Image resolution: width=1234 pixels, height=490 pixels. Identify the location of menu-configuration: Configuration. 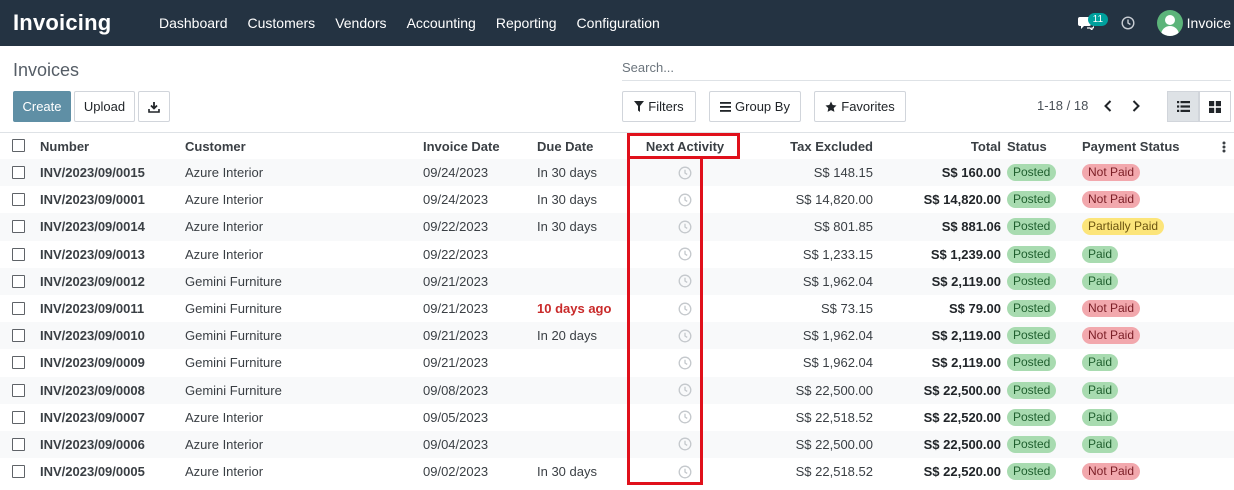
(618, 23).